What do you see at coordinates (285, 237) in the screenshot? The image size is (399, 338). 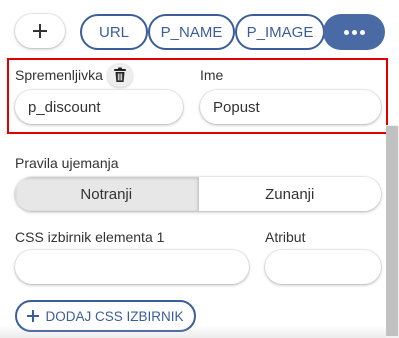 I see `attribute-label: Atribut` at bounding box center [285, 237].